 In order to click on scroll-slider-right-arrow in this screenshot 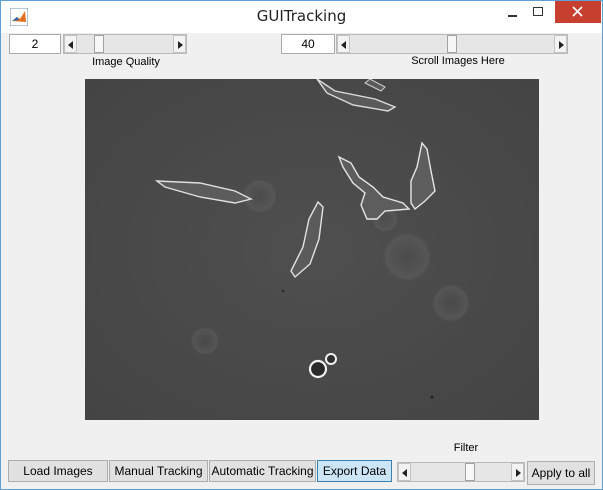, I will do `click(560, 44)`.